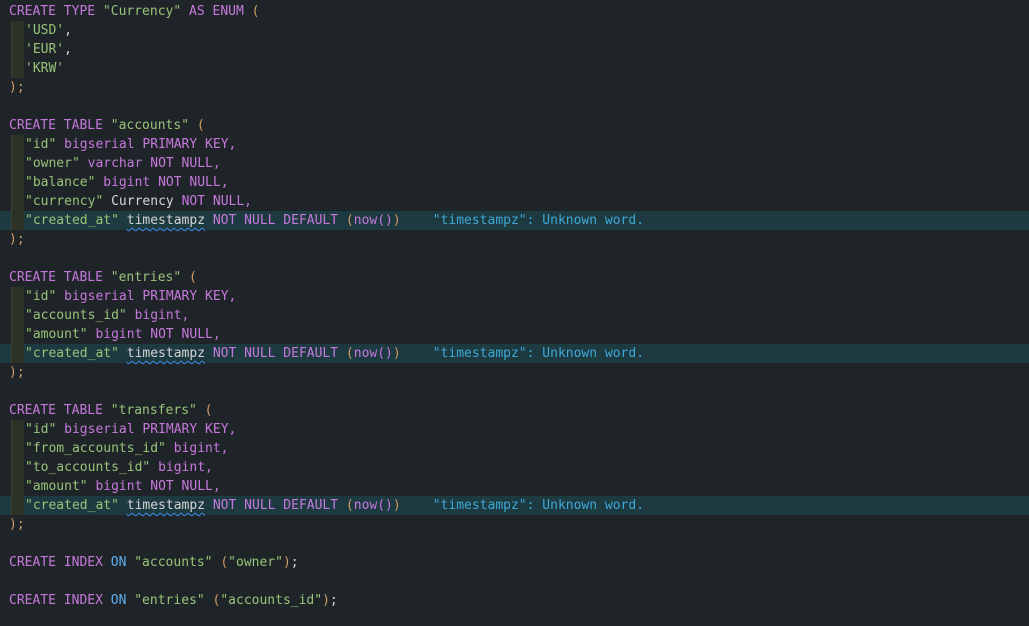 This screenshot has height=626, width=1029. Describe the element at coordinates (17, 87) in the screenshot. I see `close-paren: );` at that location.